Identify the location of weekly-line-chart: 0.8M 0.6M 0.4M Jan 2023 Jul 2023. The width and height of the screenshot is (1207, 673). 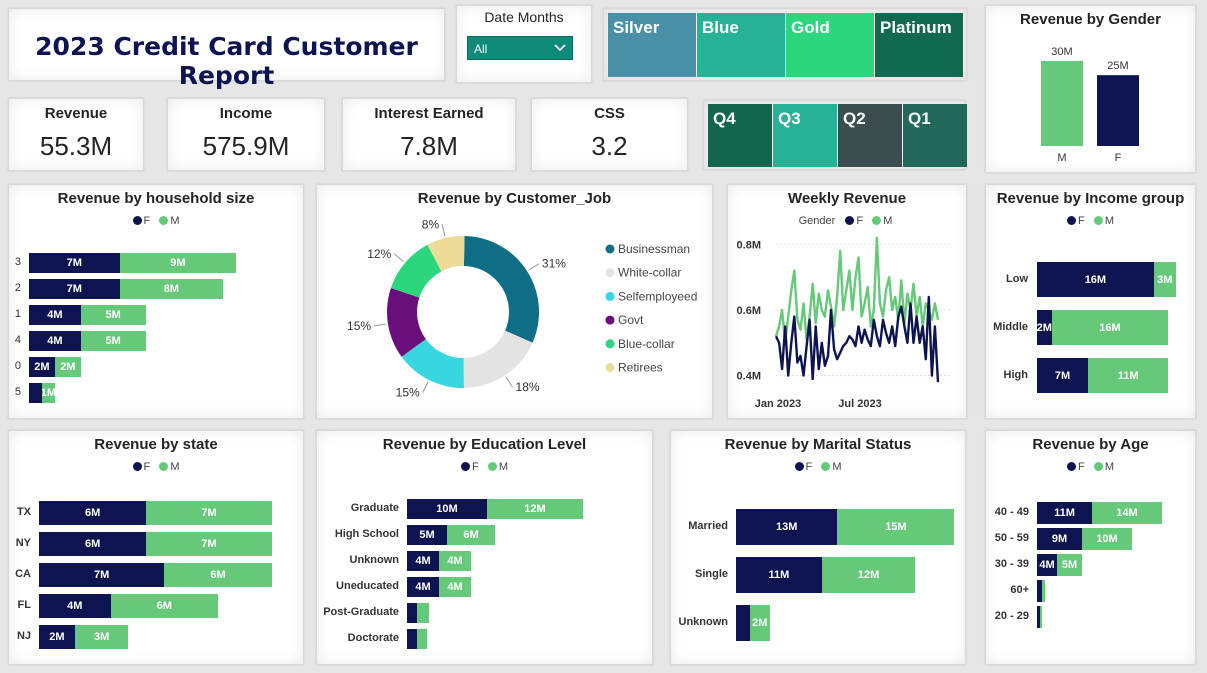
(843, 323).